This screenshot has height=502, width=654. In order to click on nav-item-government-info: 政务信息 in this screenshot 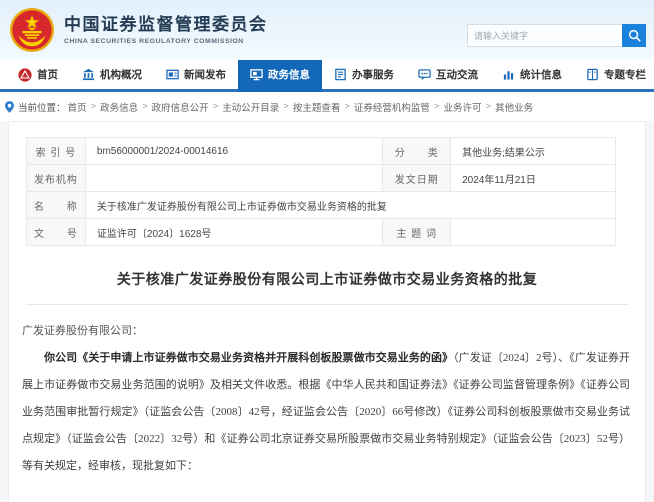, I will do `click(280, 74)`.